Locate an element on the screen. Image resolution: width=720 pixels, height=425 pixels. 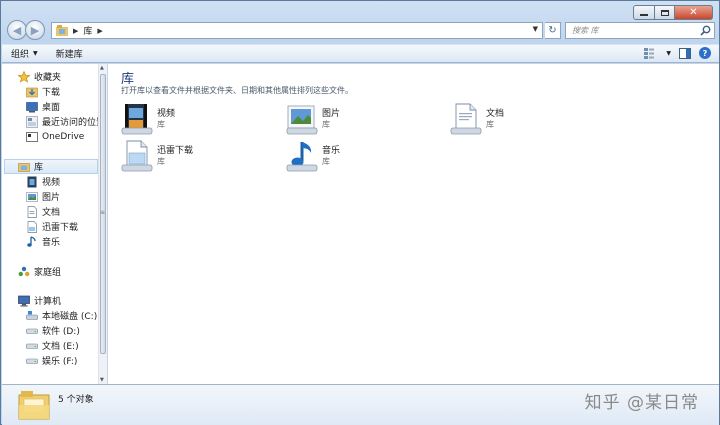
nav-drive-e: 文档 (E:) is located at coordinates (52, 345).